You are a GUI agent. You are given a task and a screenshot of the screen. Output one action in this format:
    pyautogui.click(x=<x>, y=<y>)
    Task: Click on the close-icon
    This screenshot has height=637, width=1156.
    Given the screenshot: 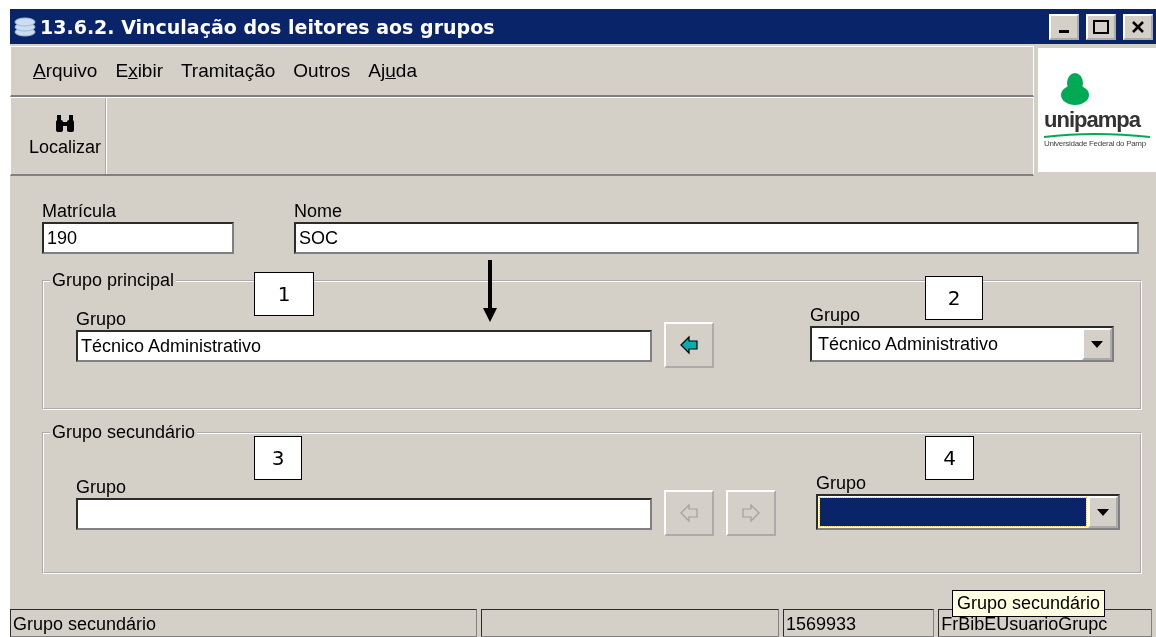 What is the action you would take?
    pyautogui.click(x=1138, y=26)
    